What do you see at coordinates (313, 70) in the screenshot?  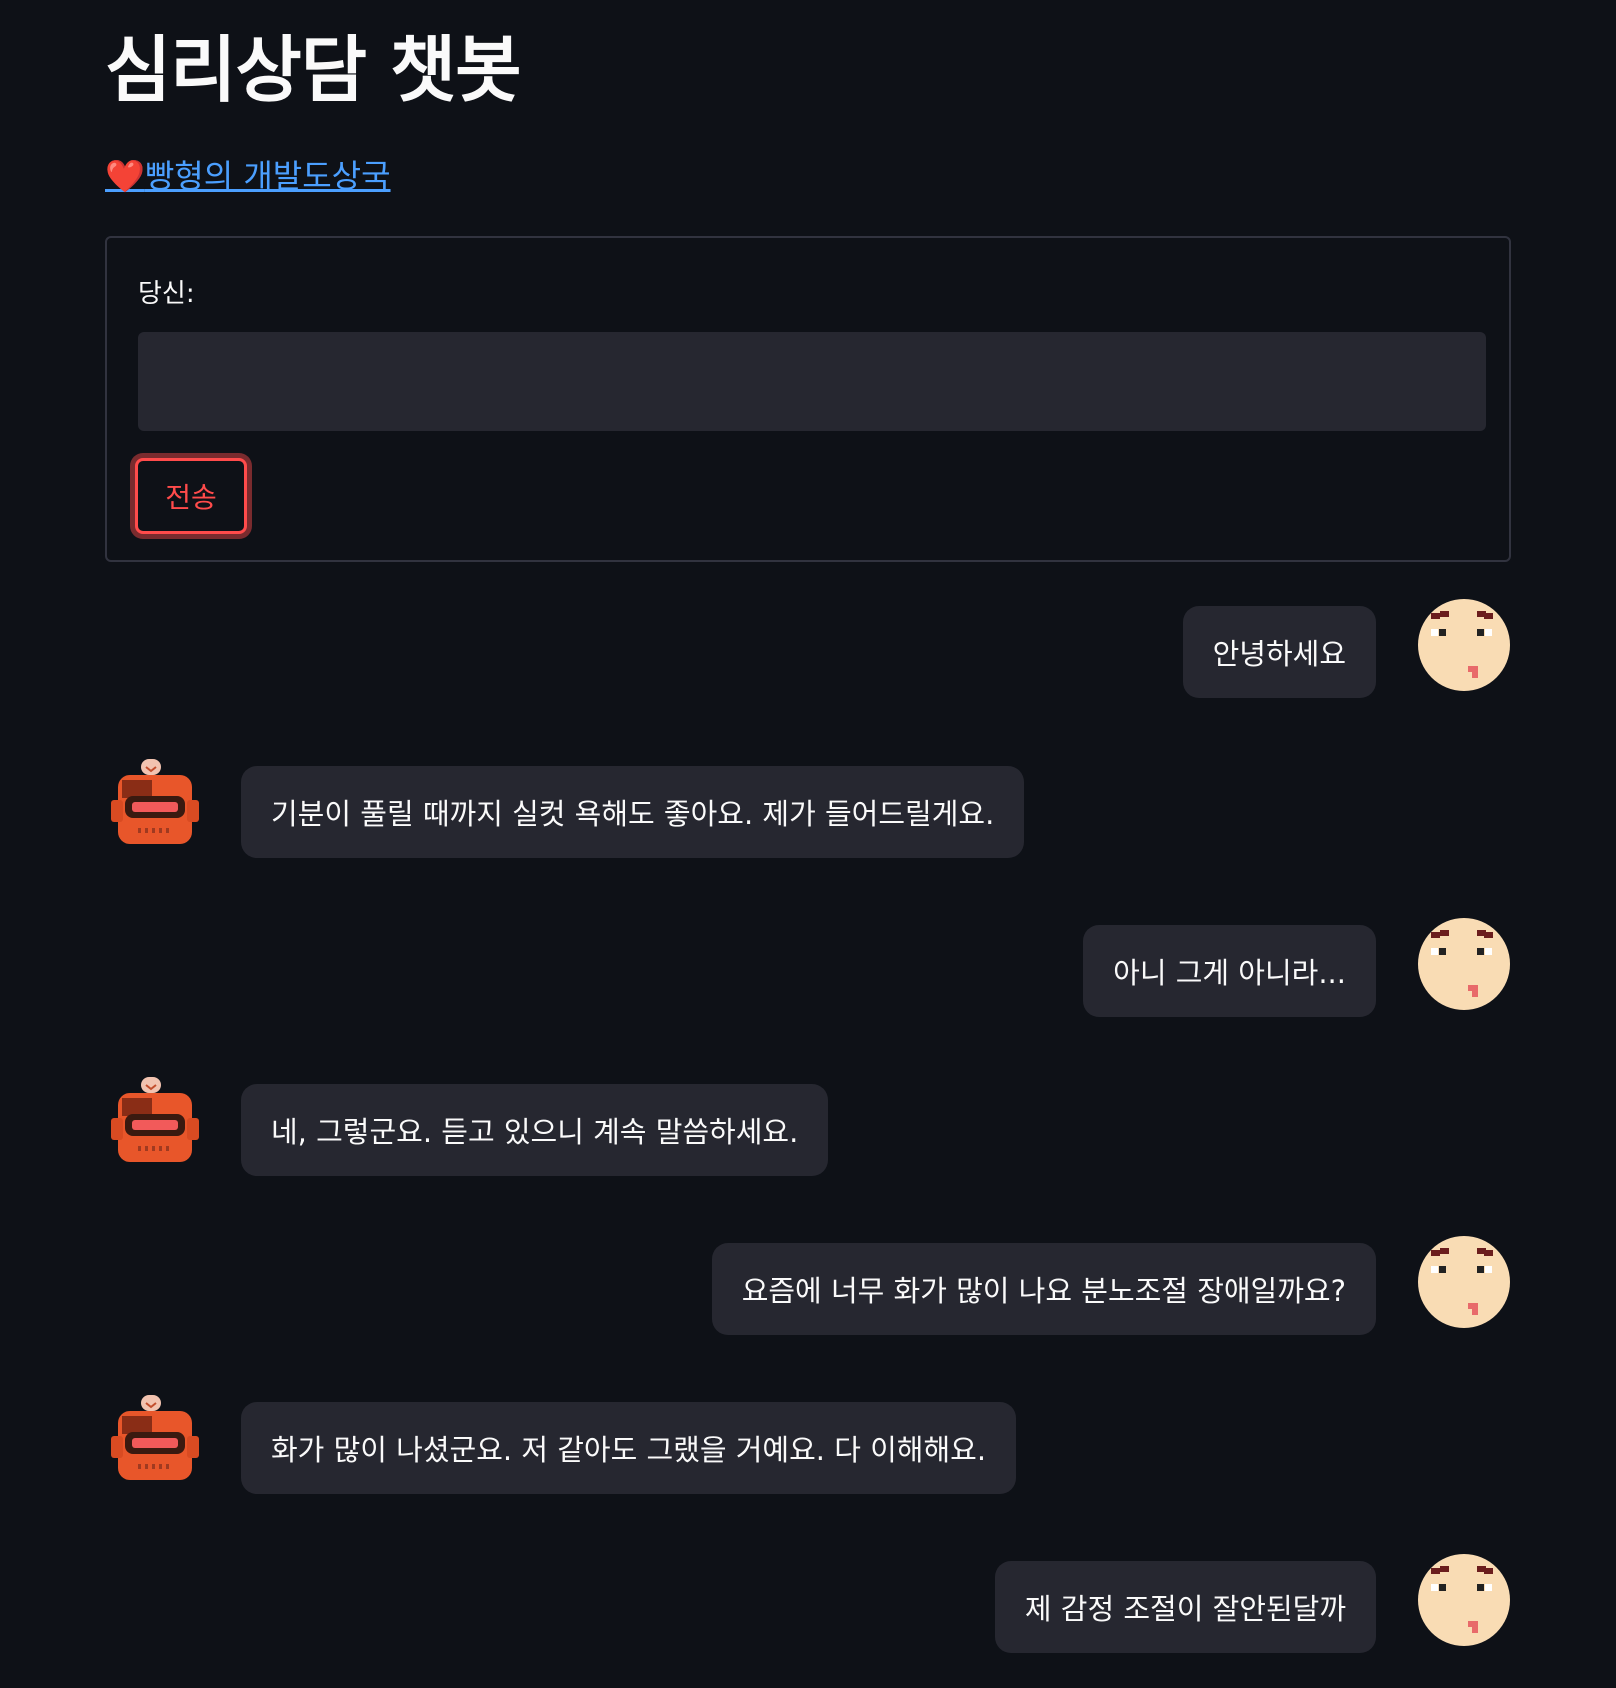 I see `page-title: 심리상담 챗봇` at bounding box center [313, 70].